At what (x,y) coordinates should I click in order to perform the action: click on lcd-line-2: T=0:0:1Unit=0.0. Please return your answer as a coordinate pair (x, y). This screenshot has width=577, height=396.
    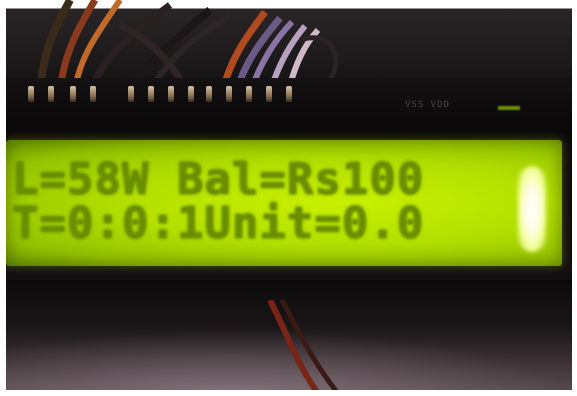
    Looking at the image, I should click on (218, 223).